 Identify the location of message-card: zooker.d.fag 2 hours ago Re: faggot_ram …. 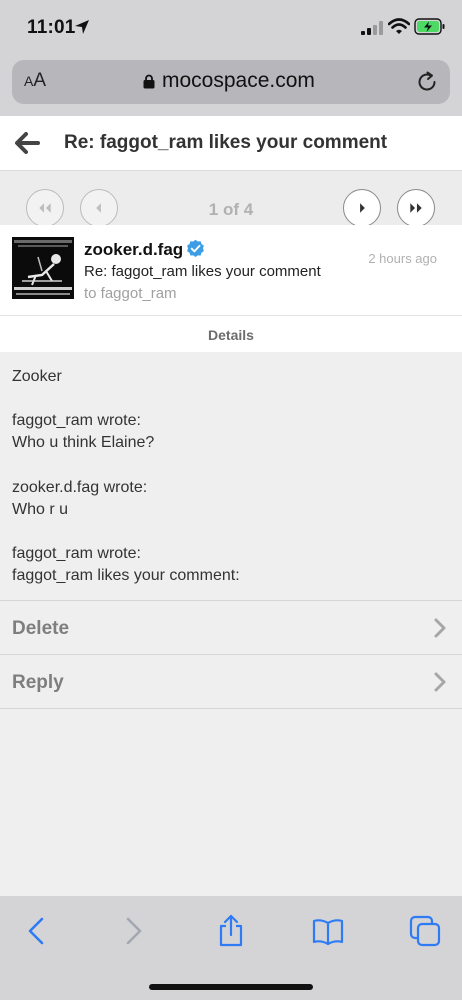
(231, 270).